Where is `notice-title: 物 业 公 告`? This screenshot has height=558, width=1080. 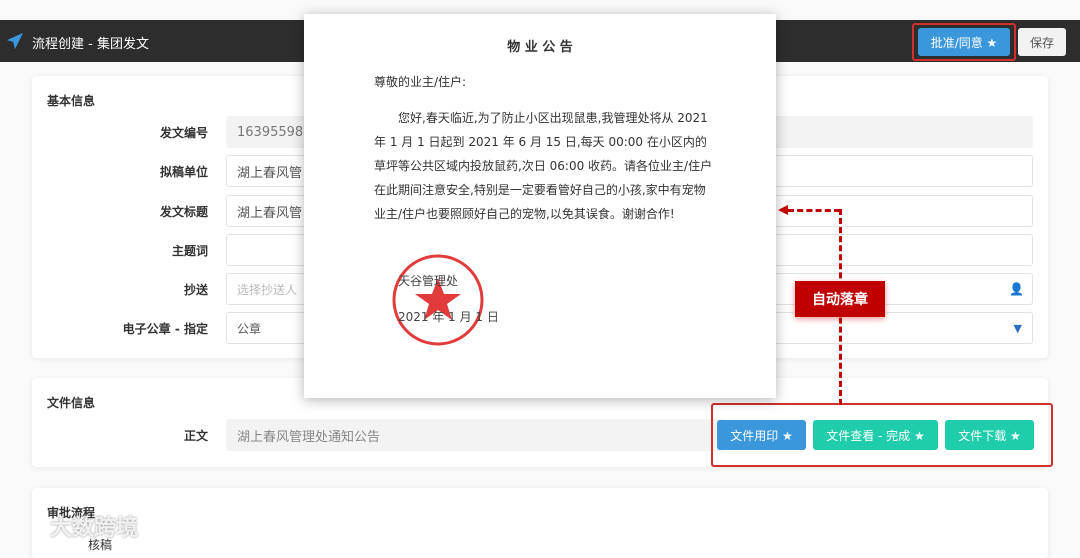
notice-title: 物 业 公 告 is located at coordinates (540, 47).